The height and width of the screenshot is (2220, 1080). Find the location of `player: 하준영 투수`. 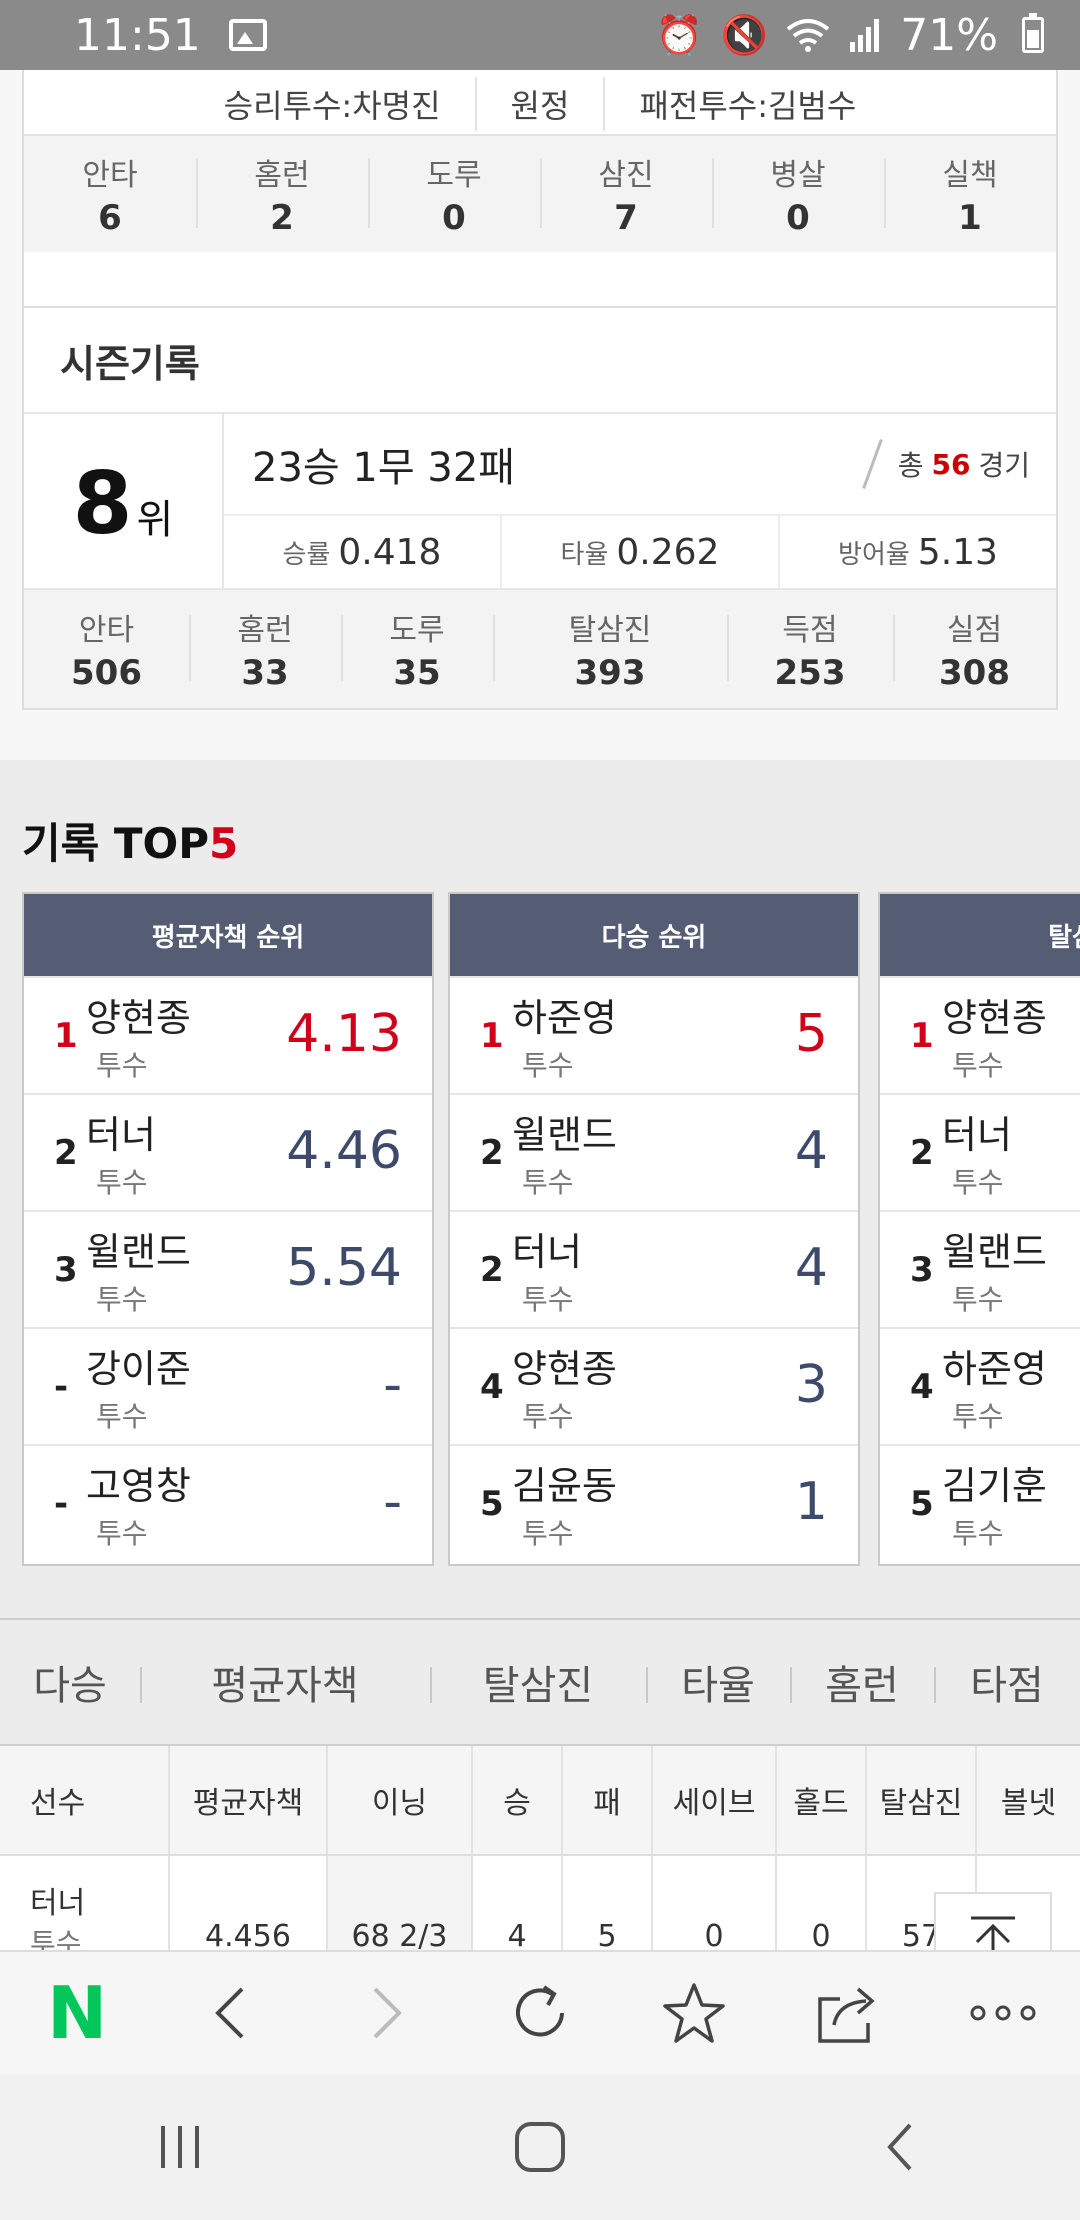

player: 하준영 투수 is located at coordinates (994, 1386).